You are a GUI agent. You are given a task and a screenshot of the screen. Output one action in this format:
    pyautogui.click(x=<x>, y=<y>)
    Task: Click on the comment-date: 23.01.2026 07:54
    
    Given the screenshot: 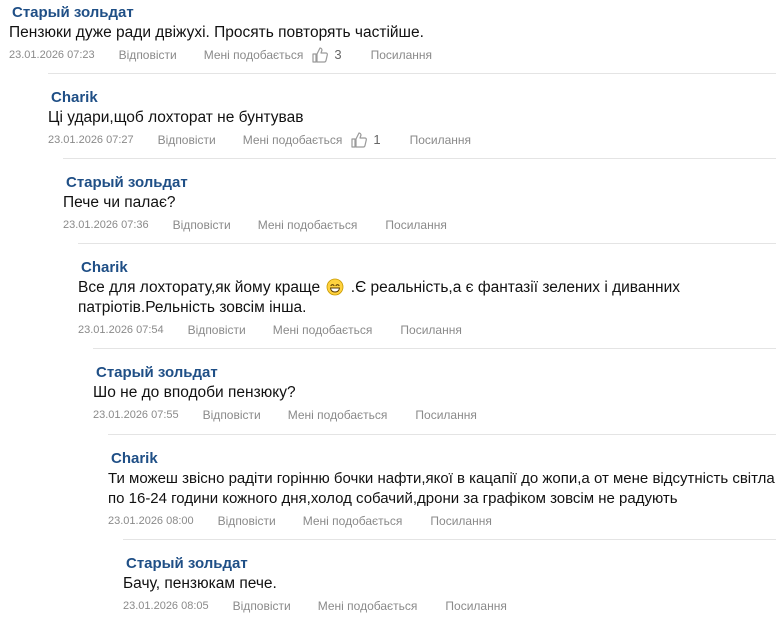 What is the action you would take?
    pyautogui.click(x=121, y=330)
    